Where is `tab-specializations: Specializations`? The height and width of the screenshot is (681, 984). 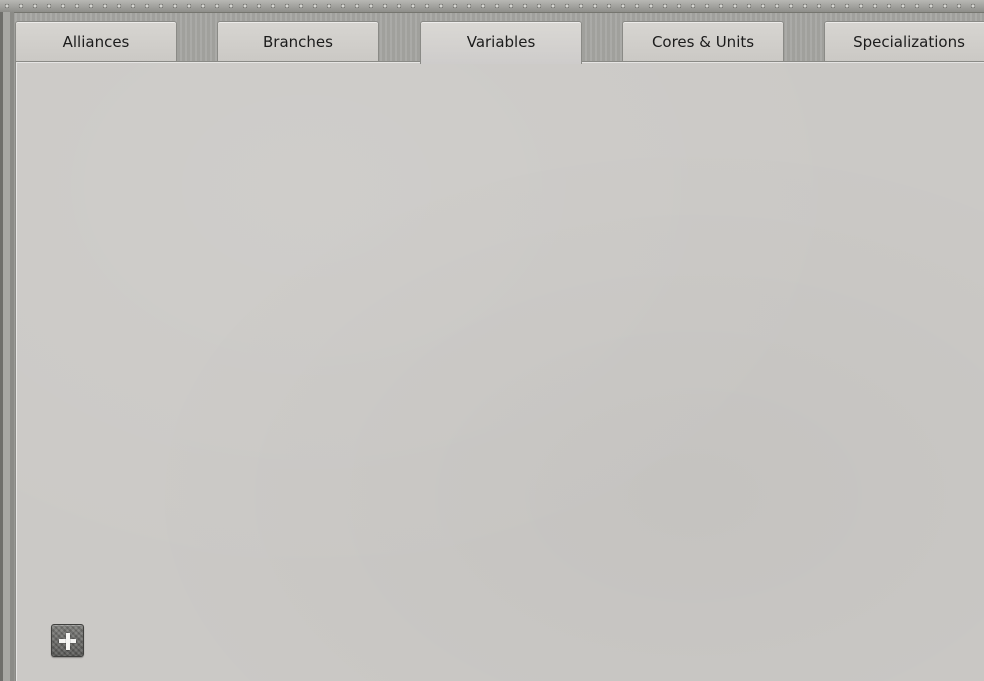 tab-specializations: Specializations is located at coordinates (904, 41).